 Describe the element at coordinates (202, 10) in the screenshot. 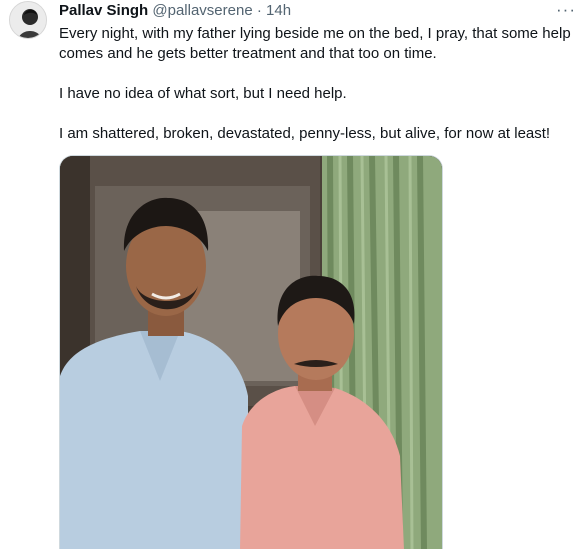

I see `author-handle: @pallavserene` at that location.